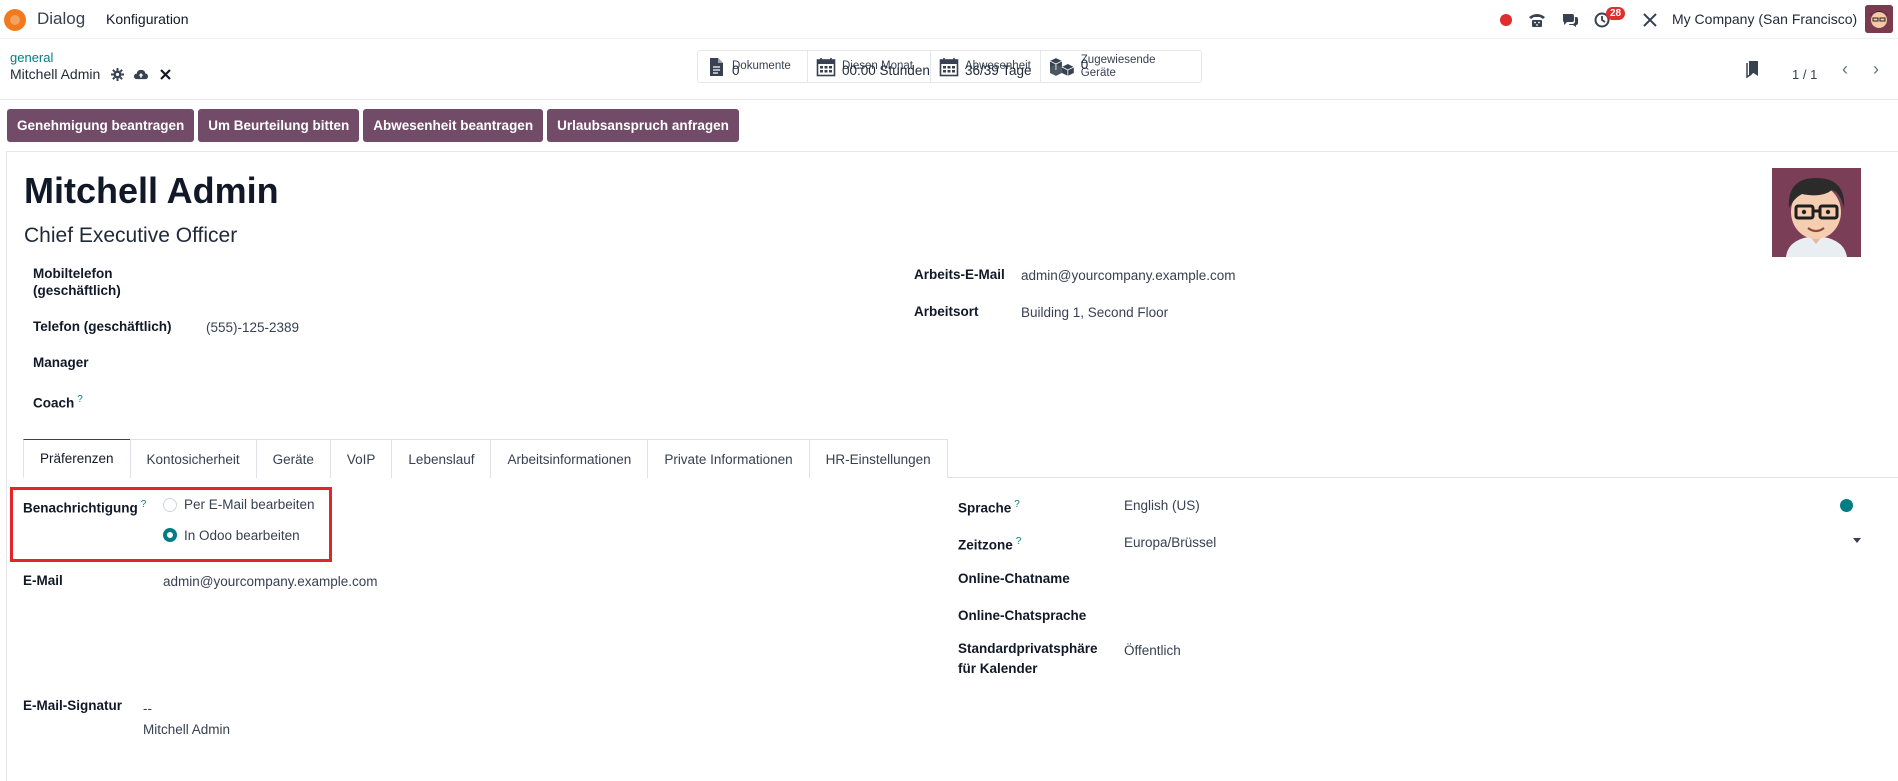 This screenshot has height=781, width=1898. I want to click on radio-email, so click(170, 505).